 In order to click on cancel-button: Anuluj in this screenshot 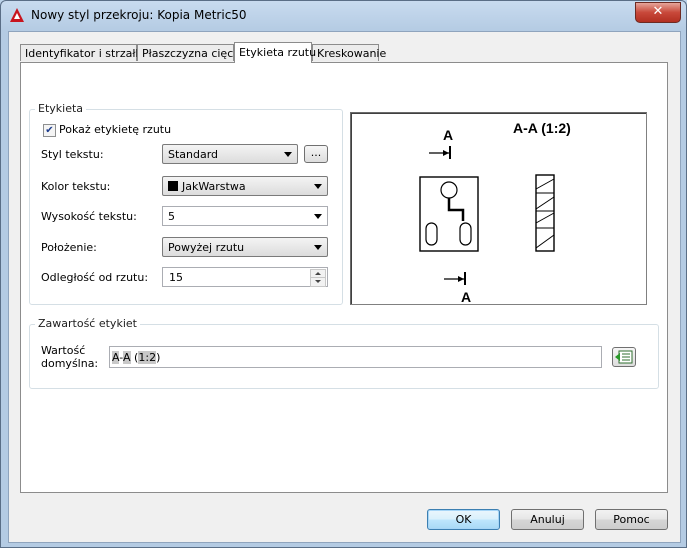, I will do `click(547, 519)`.